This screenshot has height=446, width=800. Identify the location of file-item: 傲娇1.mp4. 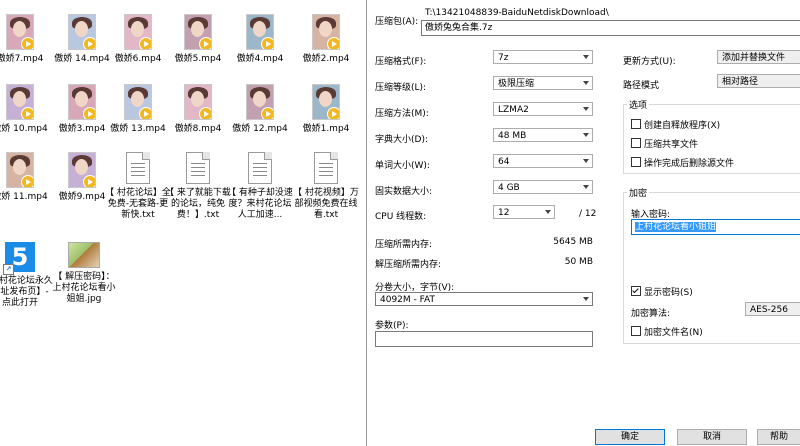
(326, 109).